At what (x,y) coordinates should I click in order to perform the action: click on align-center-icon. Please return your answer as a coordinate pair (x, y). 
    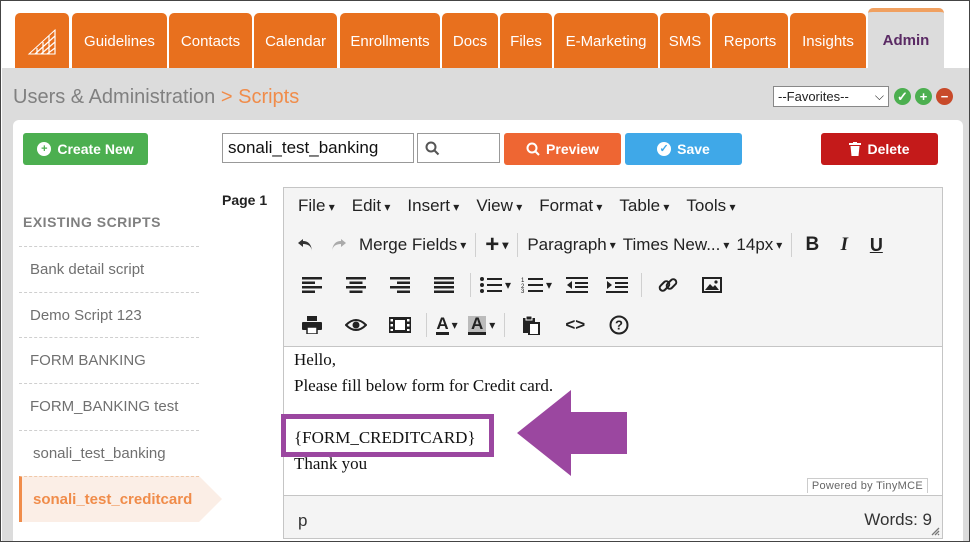
    Looking at the image, I should click on (356, 285).